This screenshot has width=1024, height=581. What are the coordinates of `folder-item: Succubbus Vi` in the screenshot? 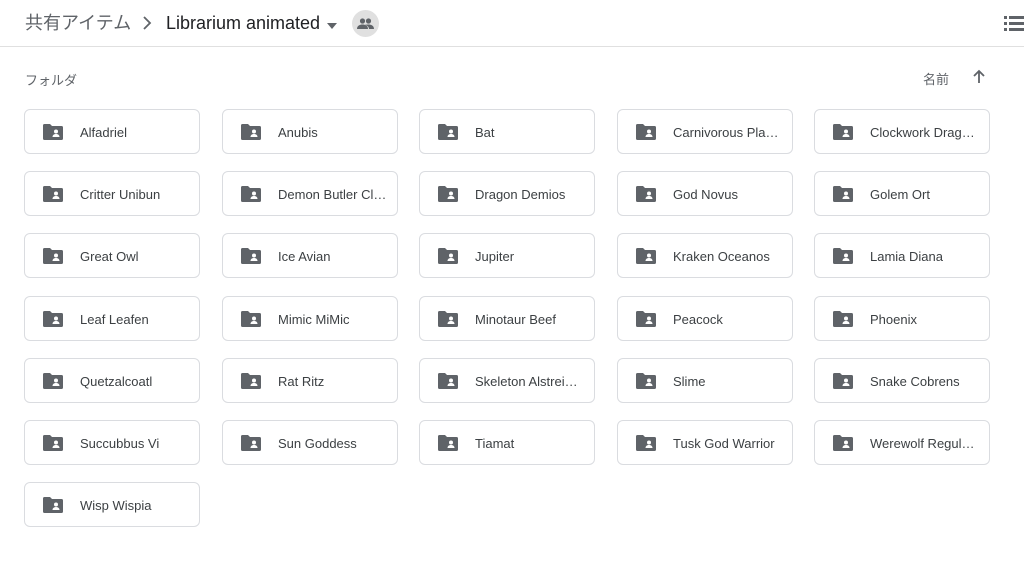 It's located at (112, 442).